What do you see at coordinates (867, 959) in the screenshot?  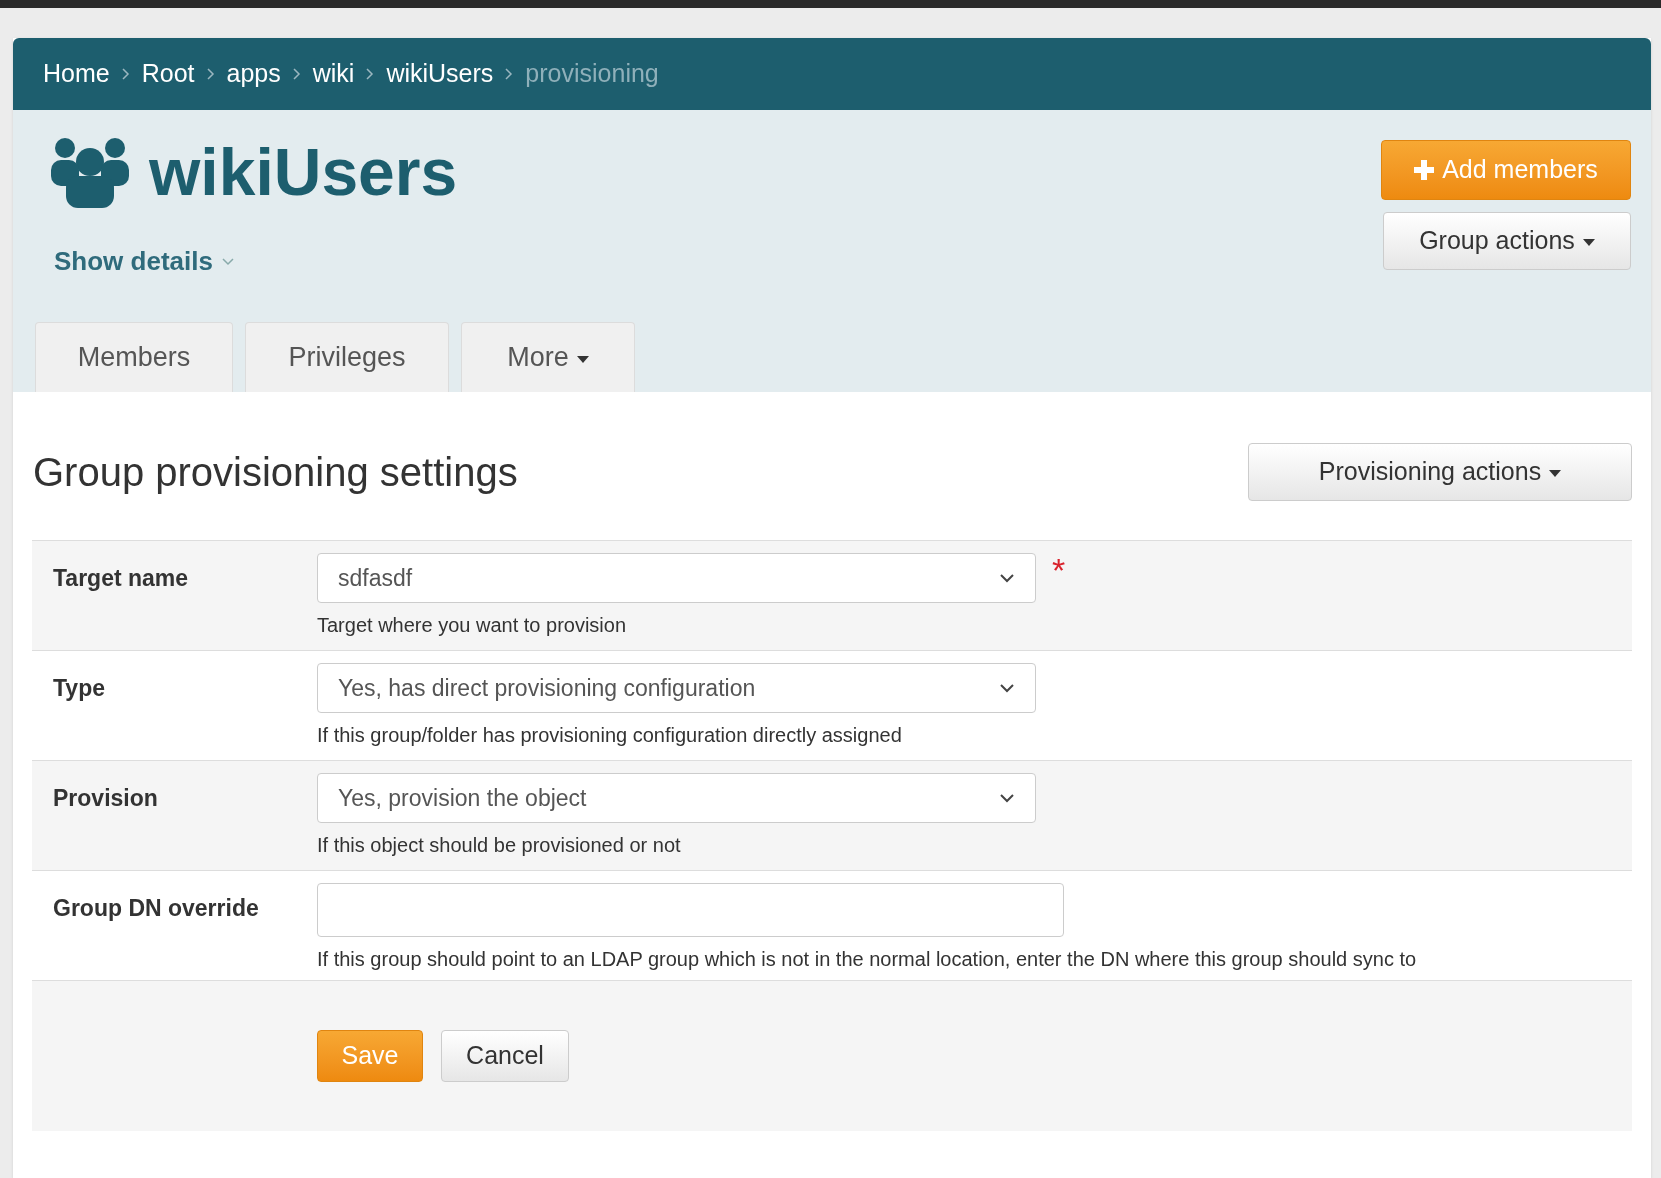 I see `field-hint: If this group should point to an LDAP group which is not in the normal location, enter the DN where this group should sync to` at bounding box center [867, 959].